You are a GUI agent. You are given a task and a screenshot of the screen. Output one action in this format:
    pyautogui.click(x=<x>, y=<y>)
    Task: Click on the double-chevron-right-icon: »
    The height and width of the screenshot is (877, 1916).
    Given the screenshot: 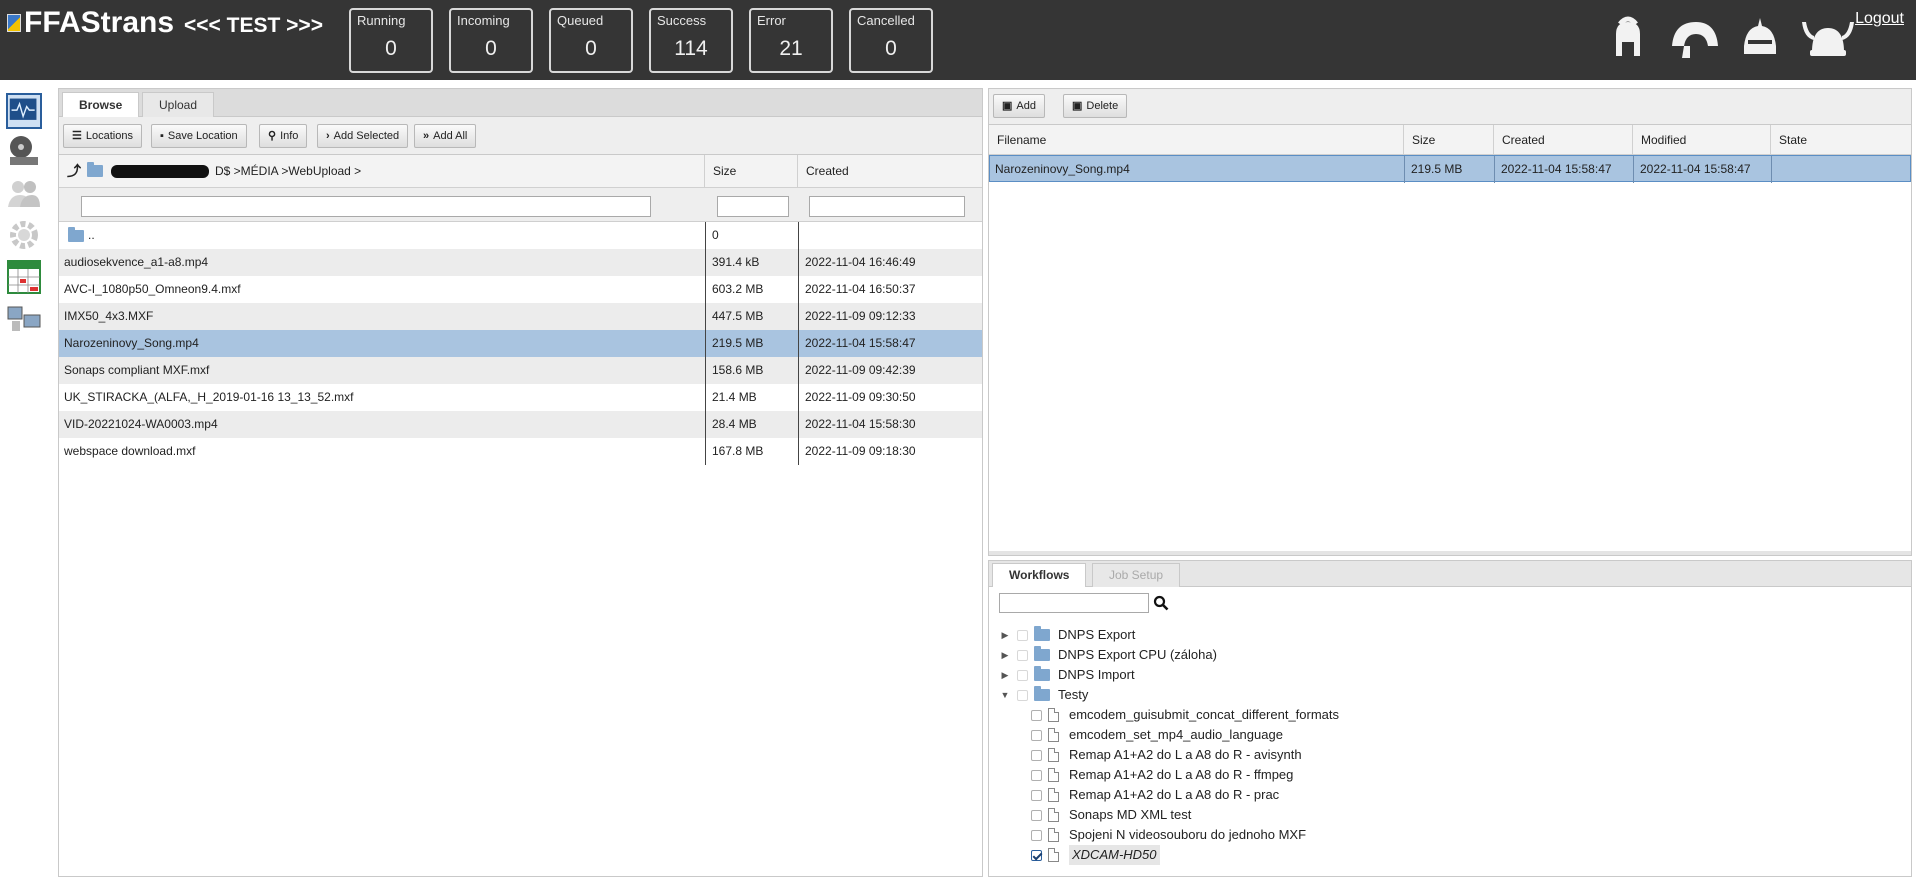 What is the action you would take?
    pyautogui.click(x=426, y=136)
    